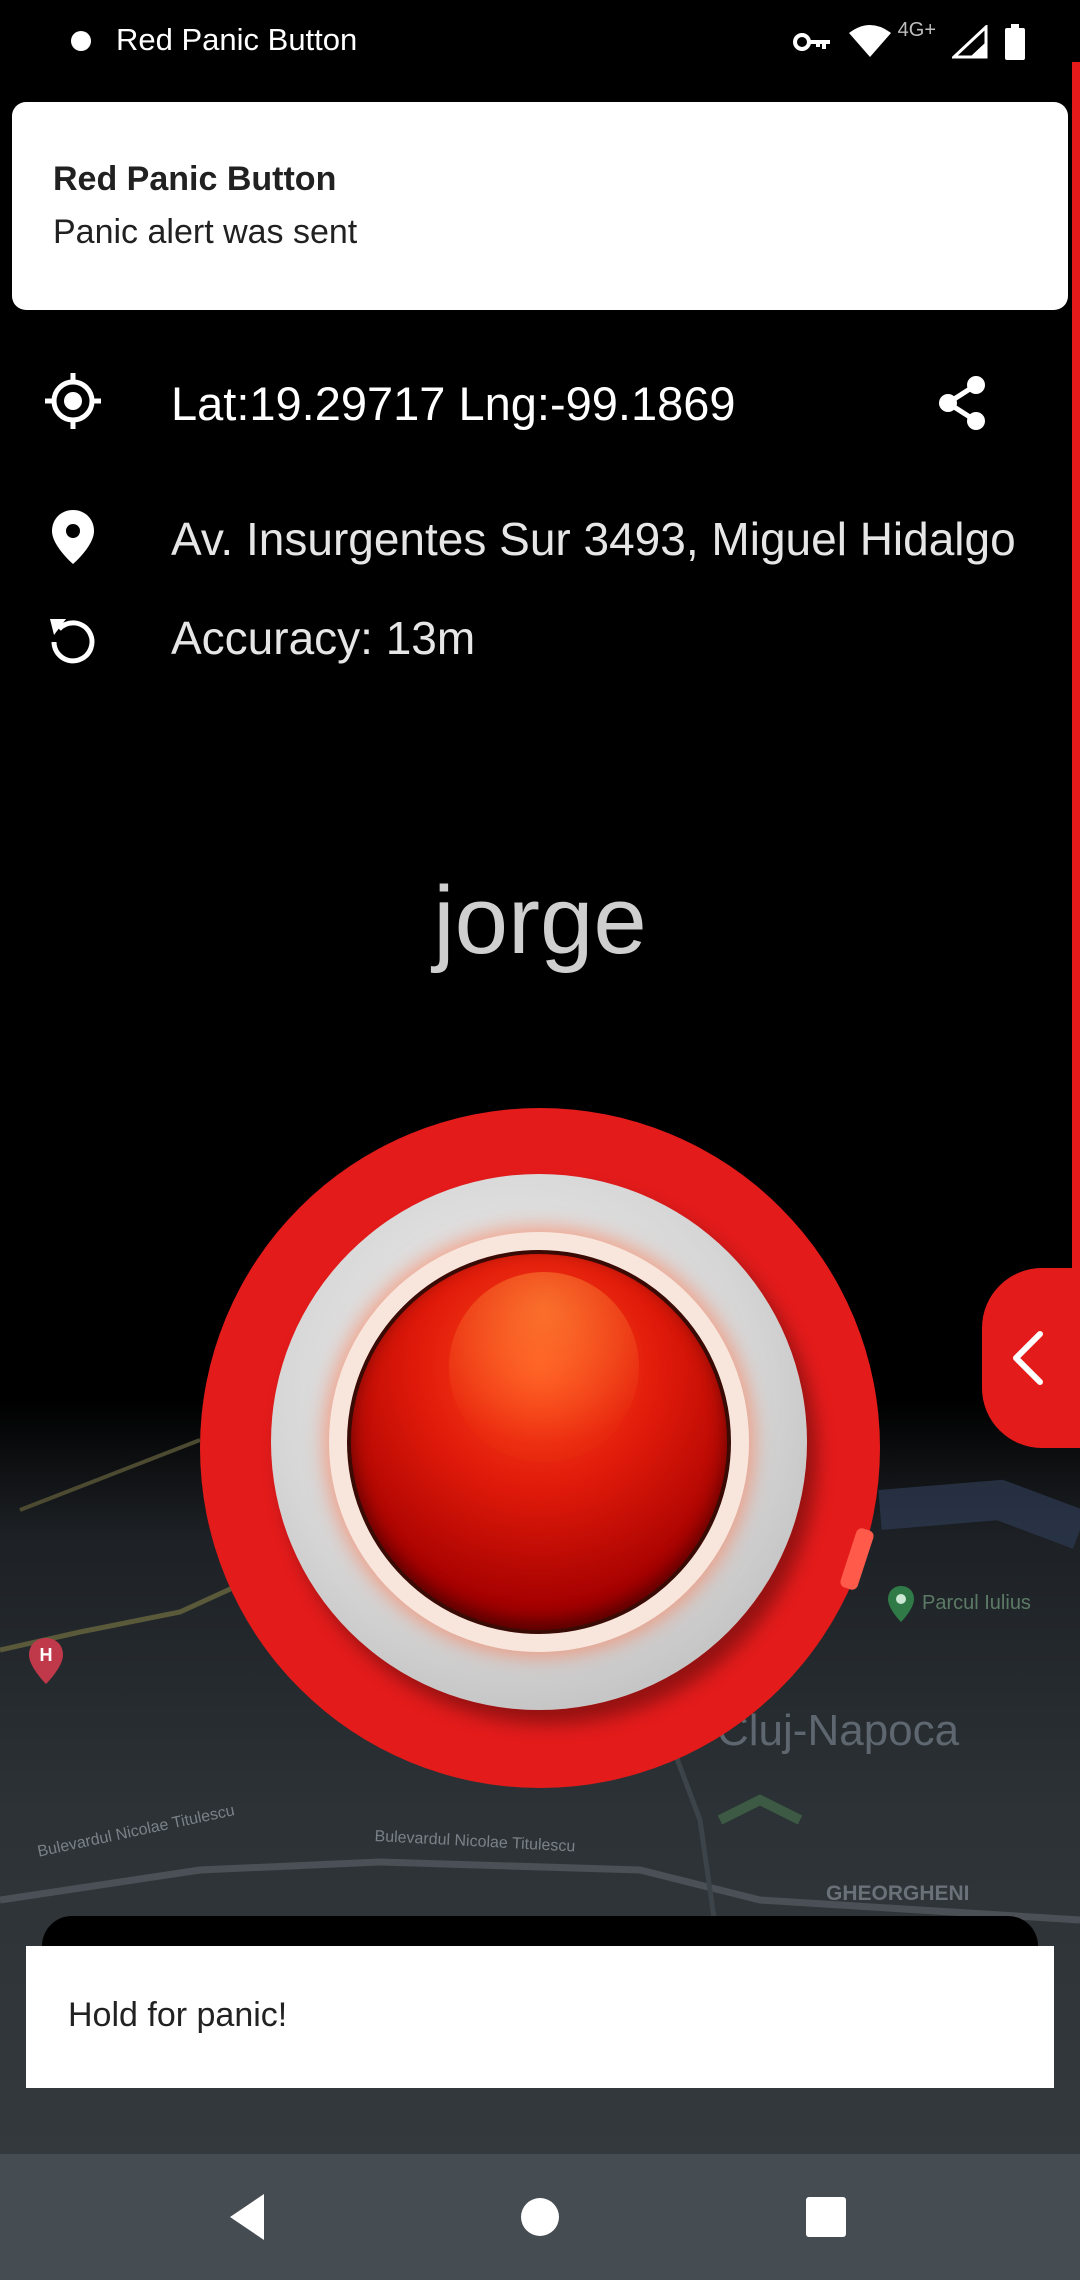 The image size is (1080, 2280). Describe the element at coordinates (178, 2015) in the screenshot. I see `toast-text: Hold for panic!` at that location.